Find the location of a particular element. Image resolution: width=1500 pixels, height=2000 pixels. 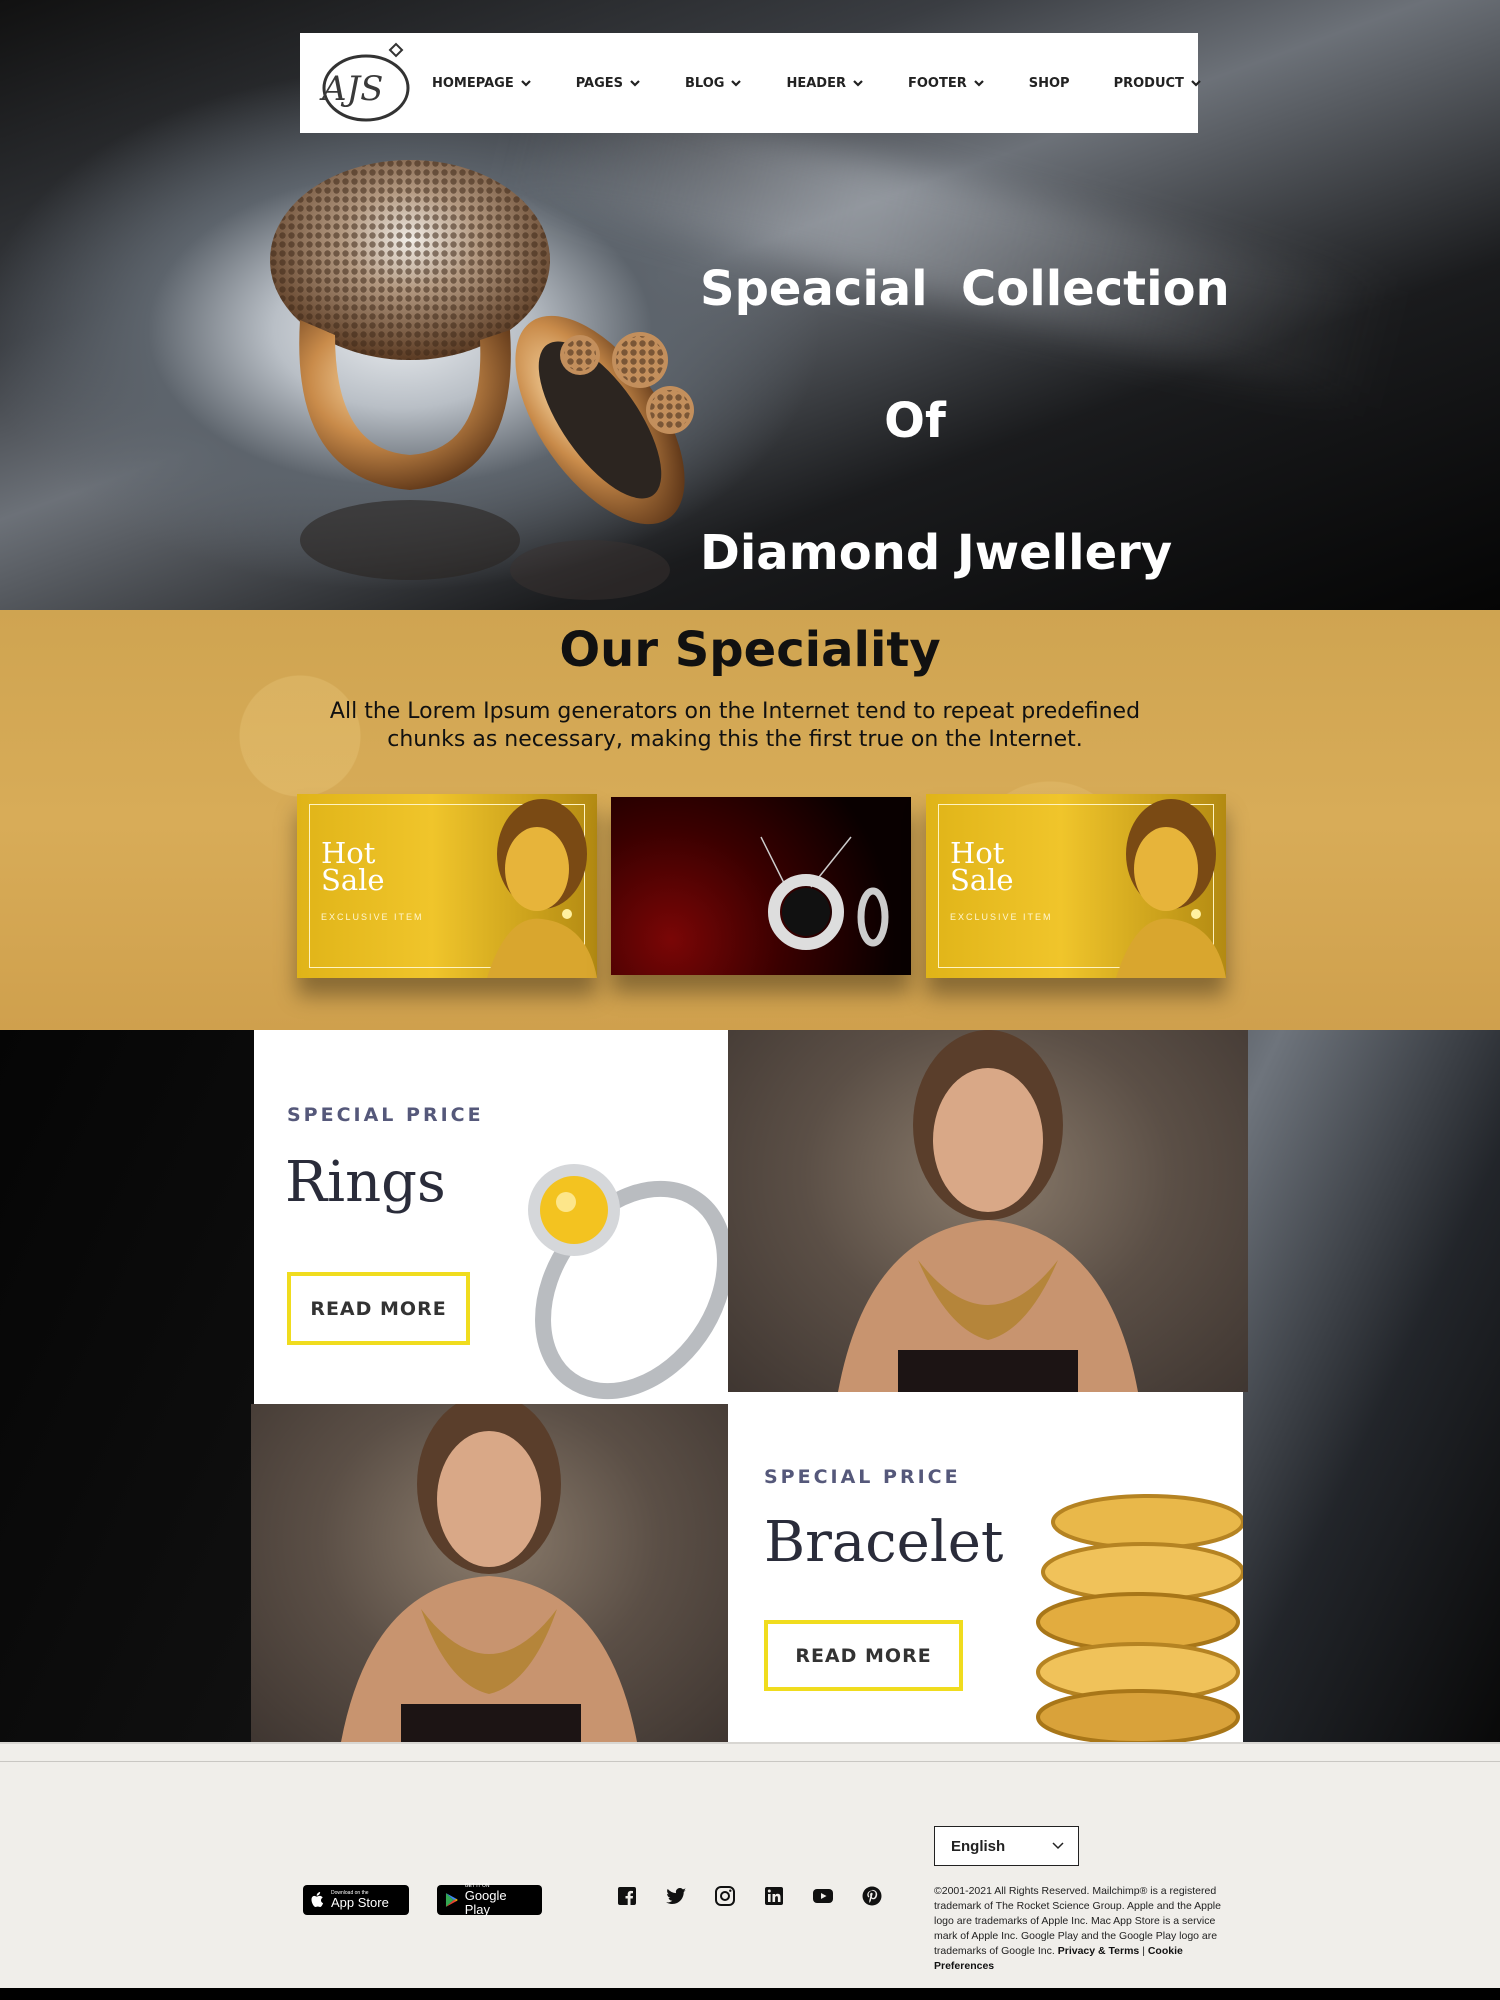

google-play-icon is located at coordinates (451, 1900).